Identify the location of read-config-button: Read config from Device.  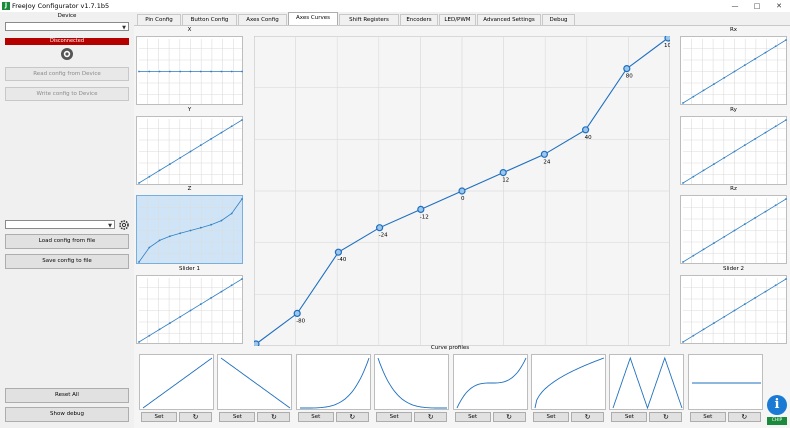
(67, 74).